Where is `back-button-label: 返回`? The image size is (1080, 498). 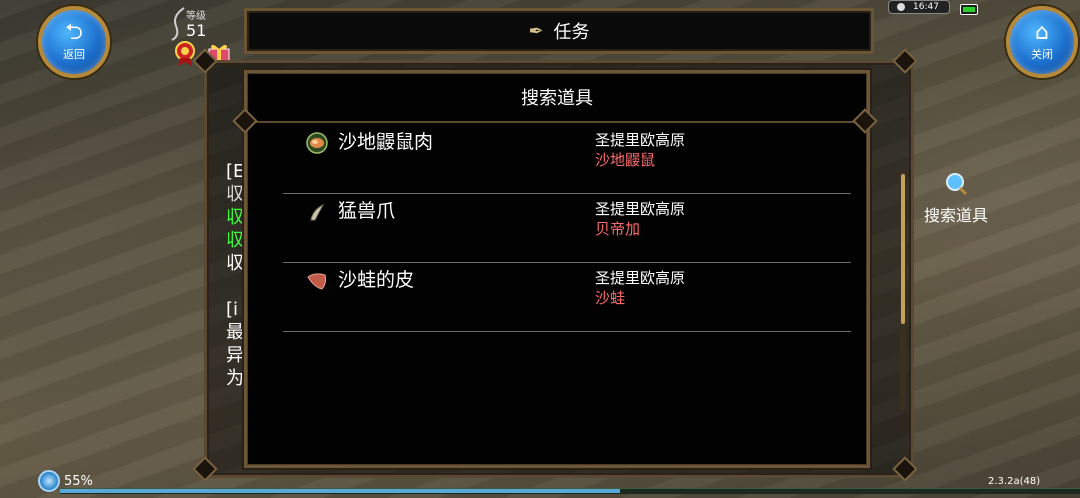
back-button-label: 返回 is located at coordinates (74, 54).